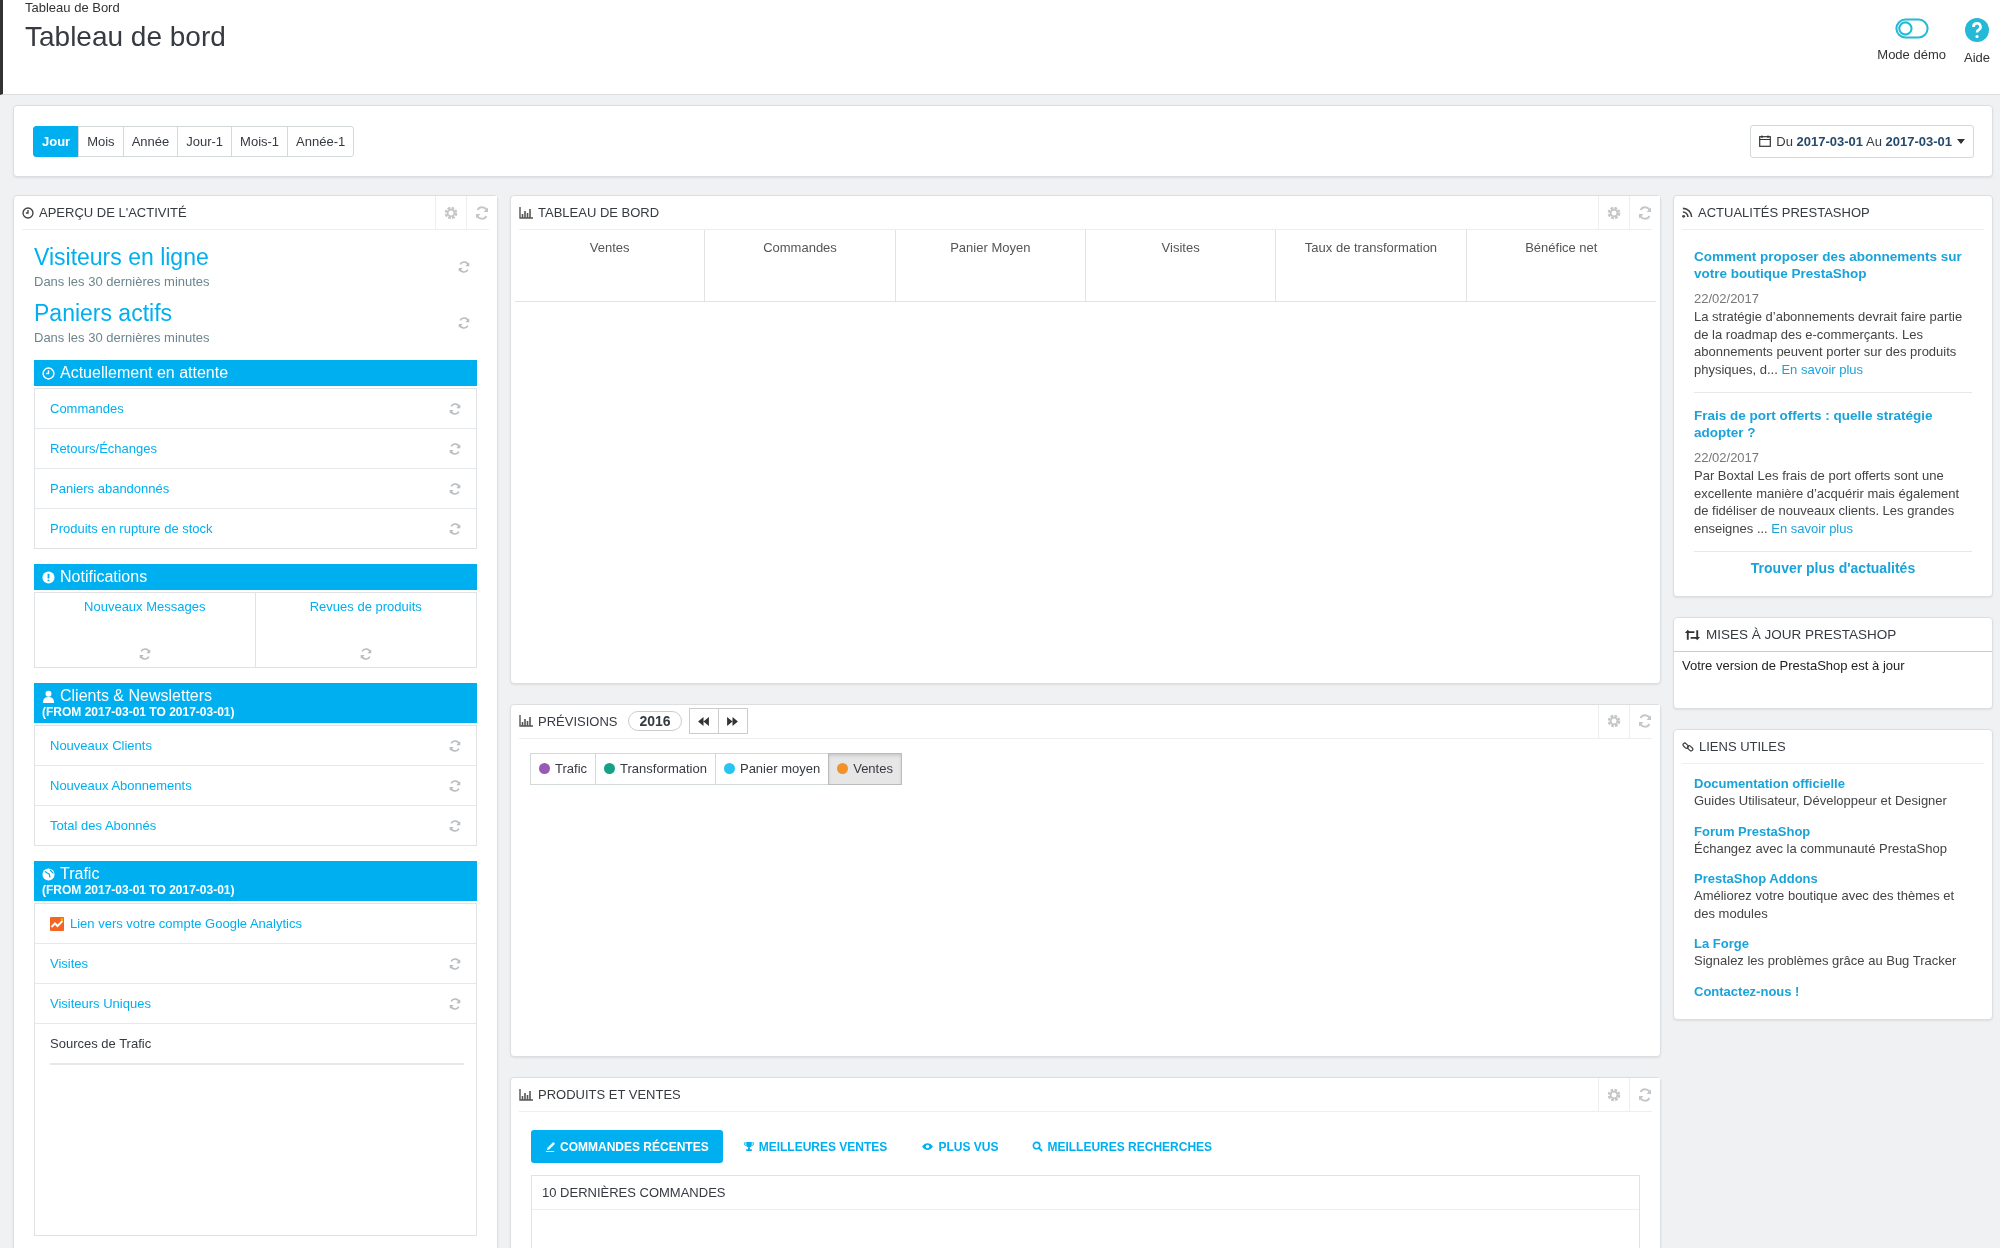 The height and width of the screenshot is (1248, 2000). What do you see at coordinates (1692, 634) in the screenshot?
I see `retweet-icon` at bounding box center [1692, 634].